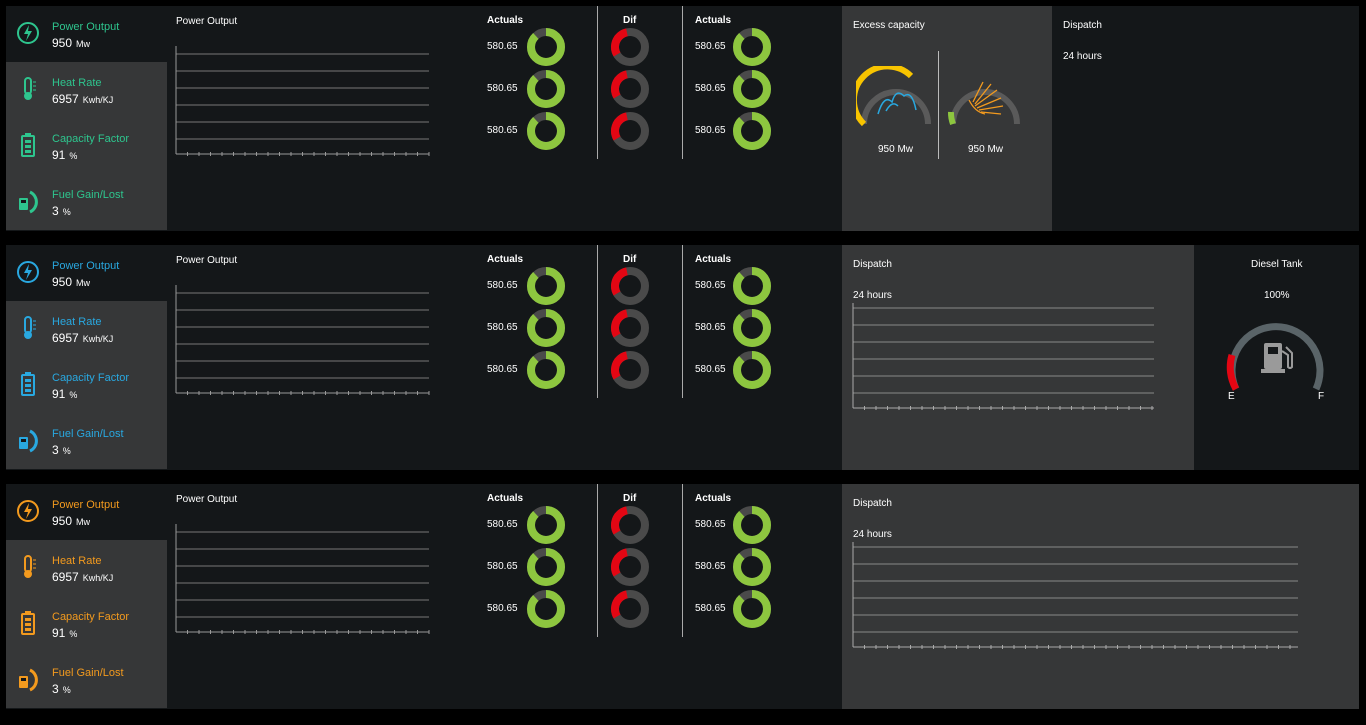 This screenshot has height=725, width=1366. Describe the element at coordinates (986, 149) in the screenshot. I see `excess-right-value: 950 Mw` at that location.